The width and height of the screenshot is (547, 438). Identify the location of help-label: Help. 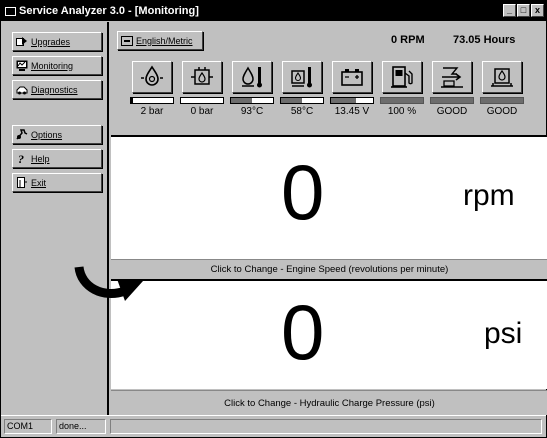
(40, 158).